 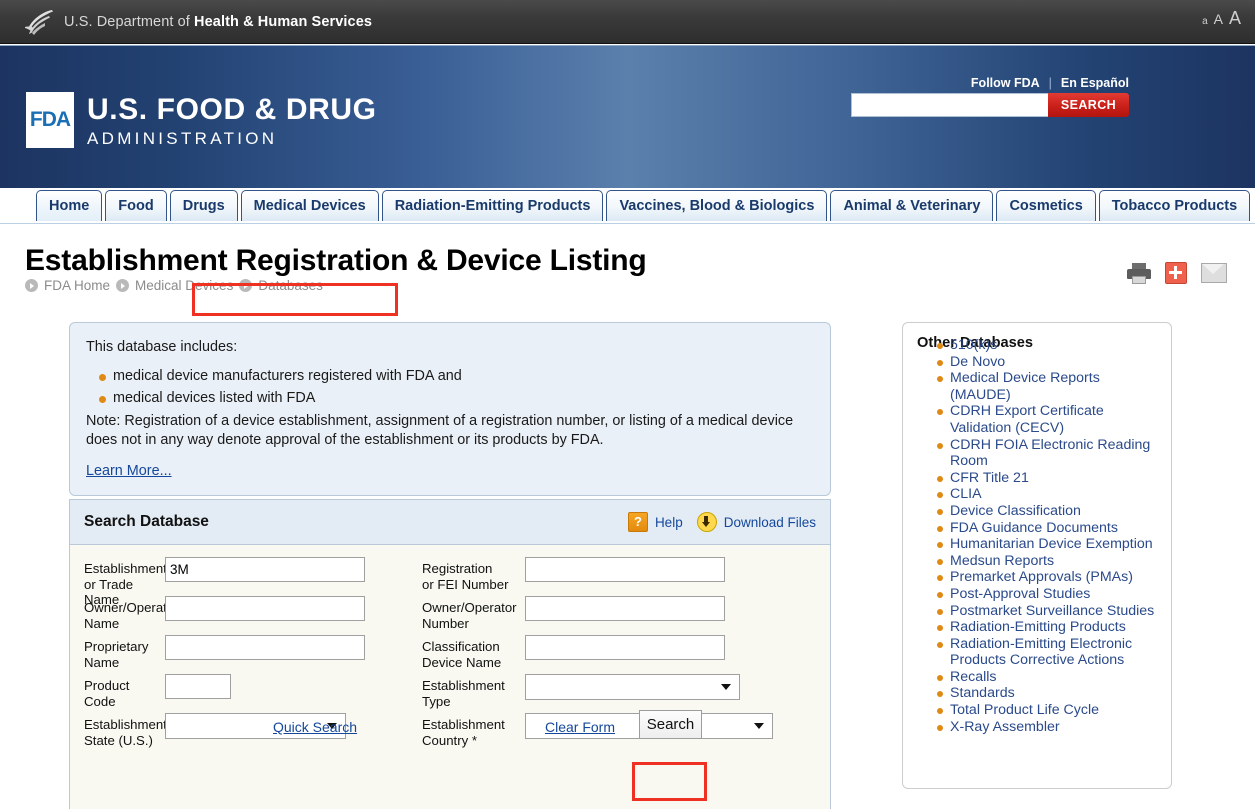 I want to click on banner-links: Follow FDA | En Español, so click(x=1050, y=83).